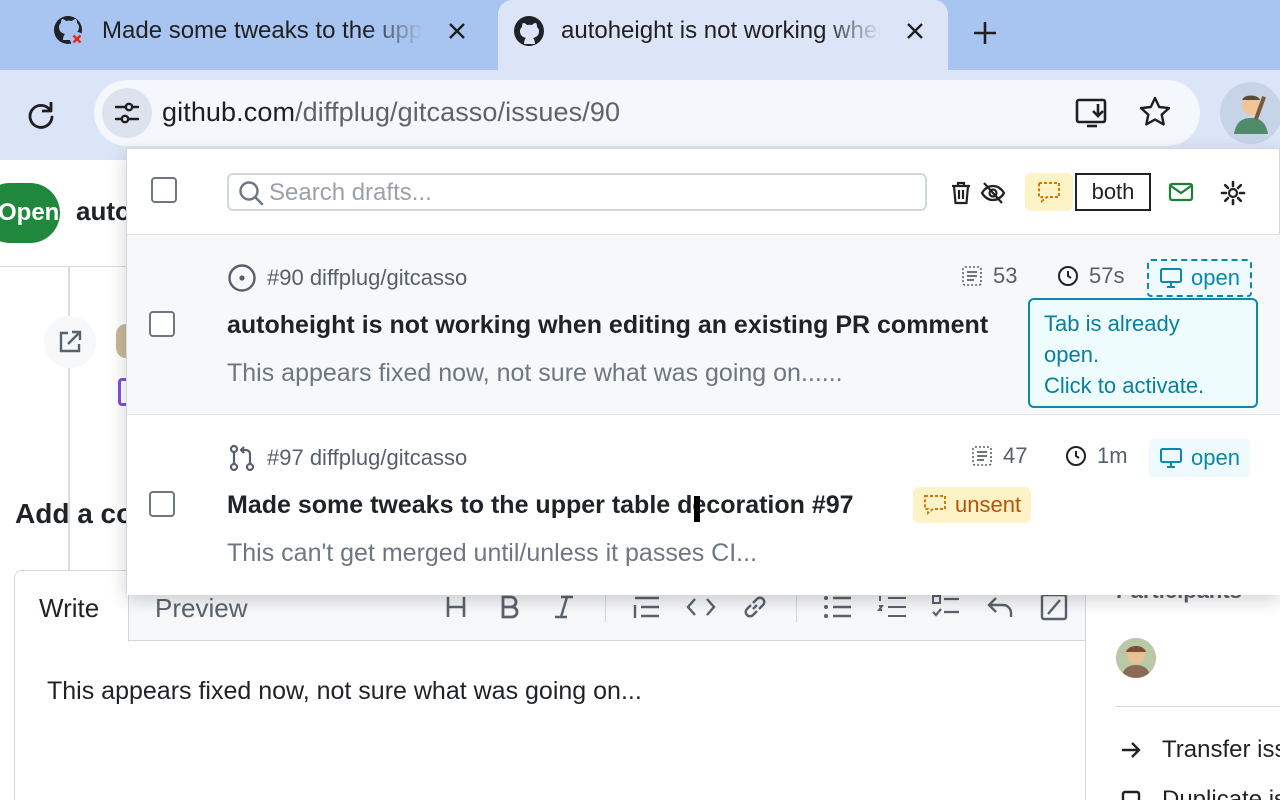 The height and width of the screenshot is (800, 1280). What do you see at coordinates (367, 457) in the screenshot?
I see `draft-repo-label: #97 diffplug/gitcasso` at bounding box center [367, 457].